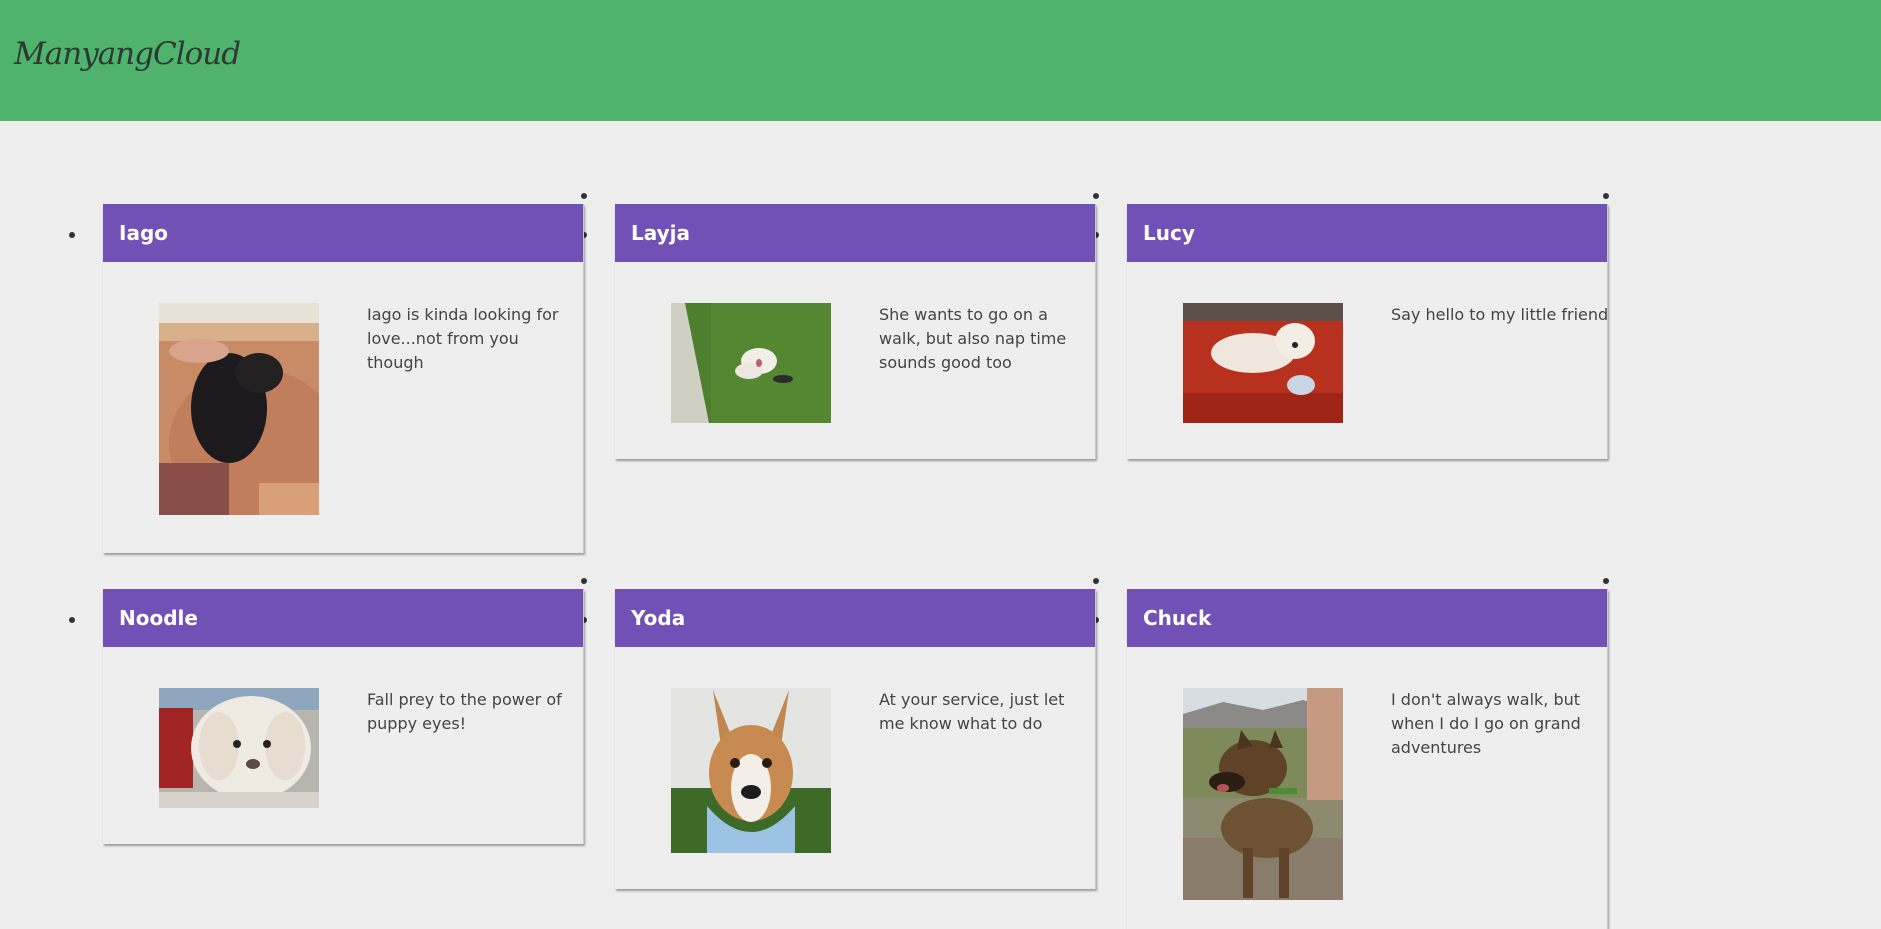  I want to click on white-dog-on-grass-photo, so click(751, 363).